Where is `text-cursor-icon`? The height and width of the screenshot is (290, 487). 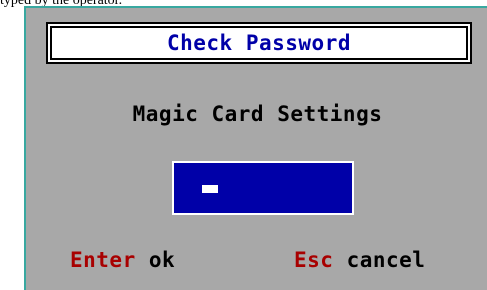
text-cursor-icon is located at coordinates (210, 189).